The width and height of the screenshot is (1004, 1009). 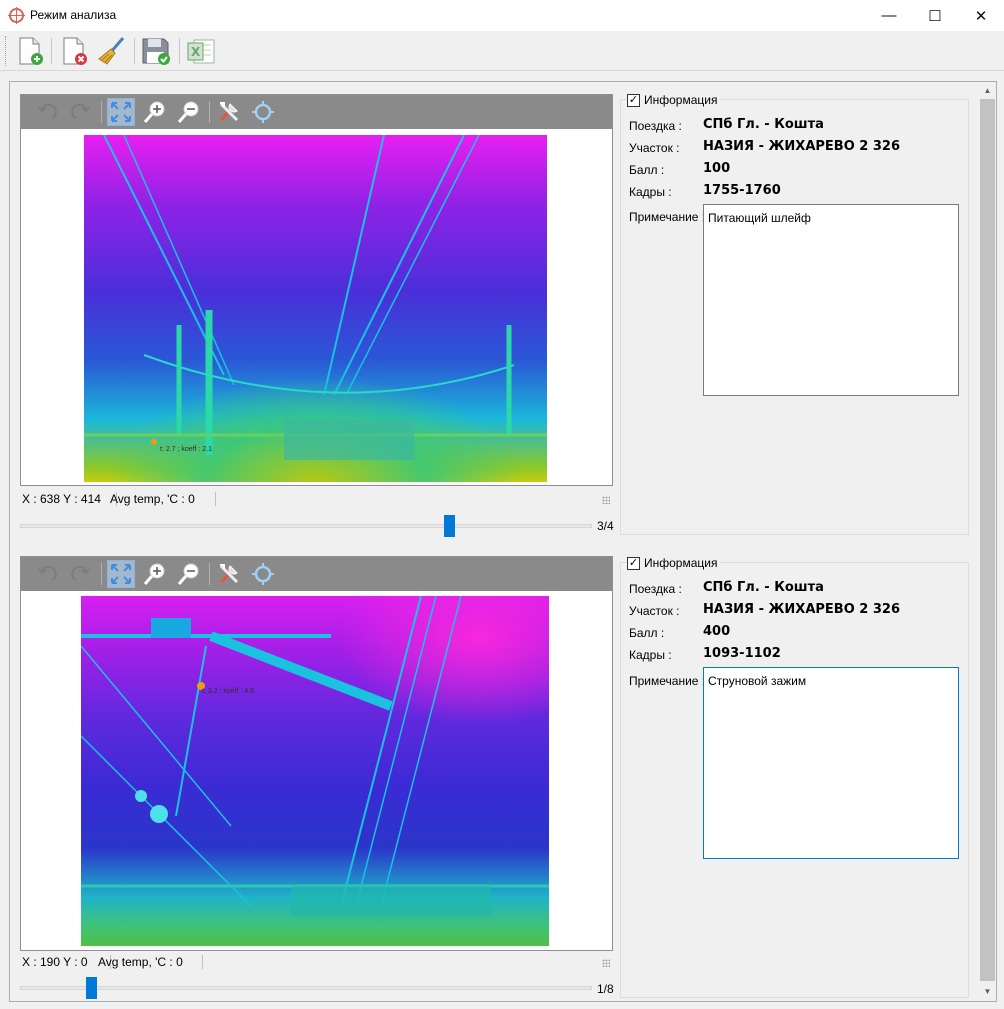 I want to click on window-title: Режим анализа, so click(x=73, y=15).